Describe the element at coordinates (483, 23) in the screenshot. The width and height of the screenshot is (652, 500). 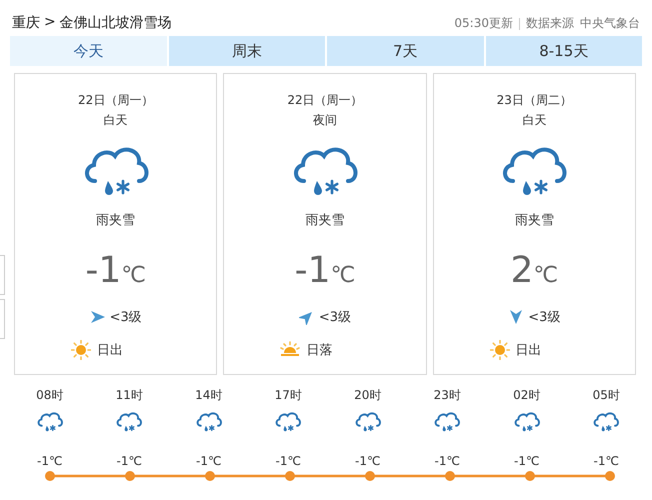
I see `update-time: 05:30更新` at that location.